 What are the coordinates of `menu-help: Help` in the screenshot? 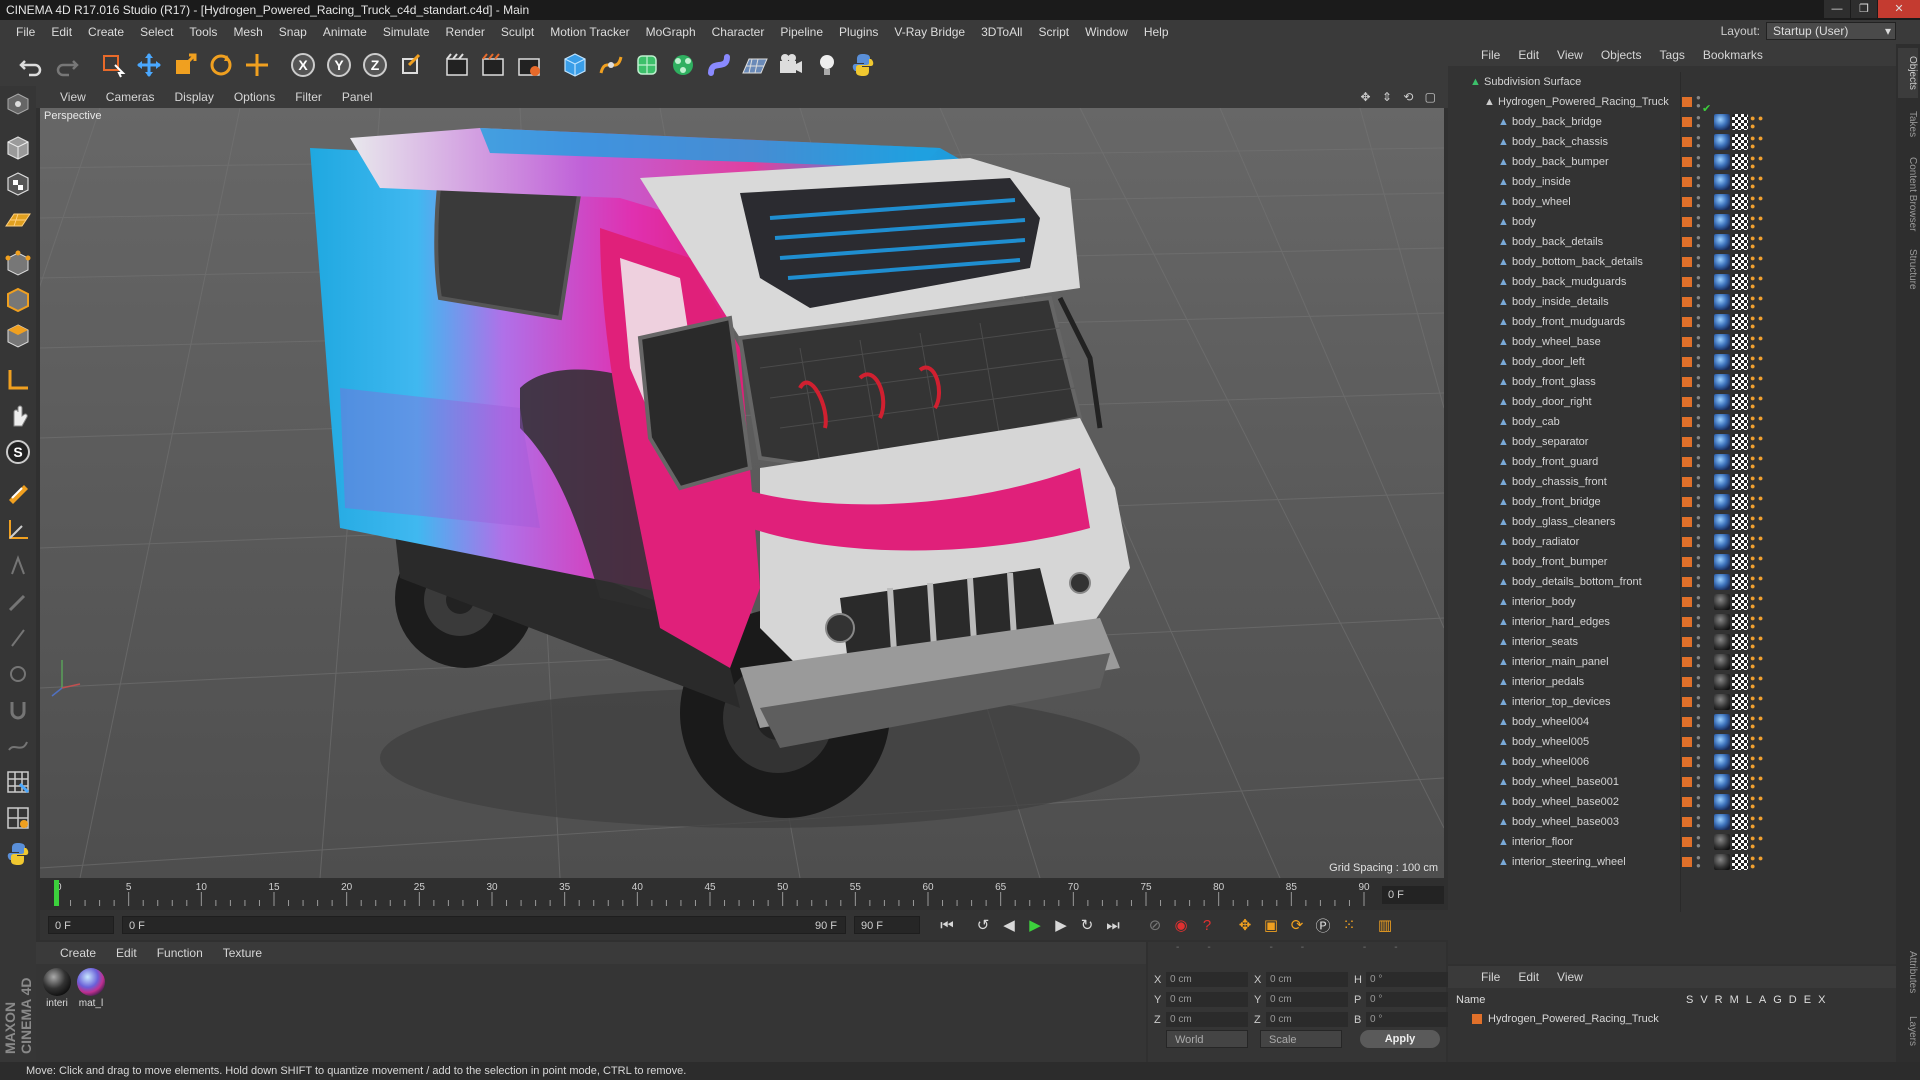 It's located at (1156, 32).